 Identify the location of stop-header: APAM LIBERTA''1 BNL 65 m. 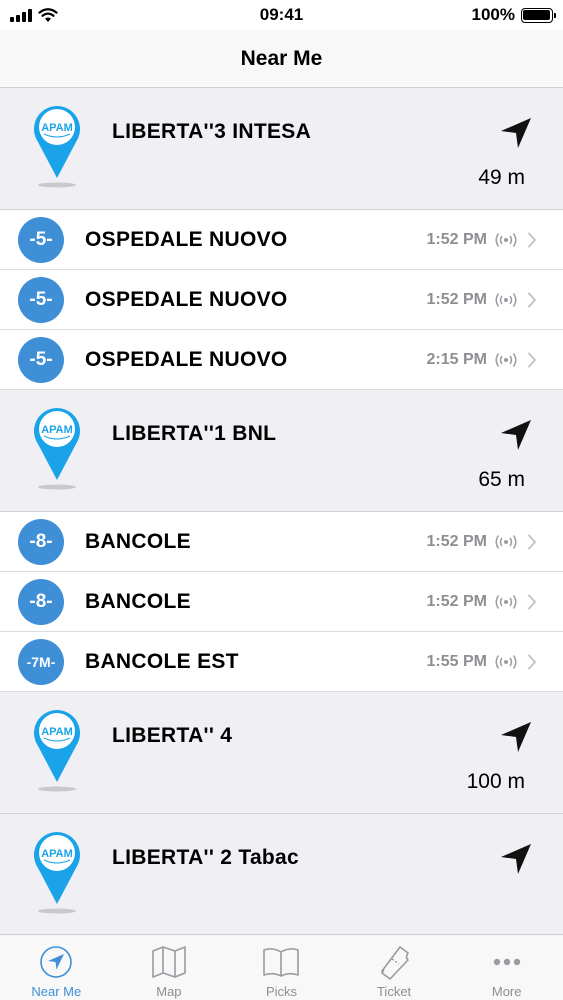
(281, 451).